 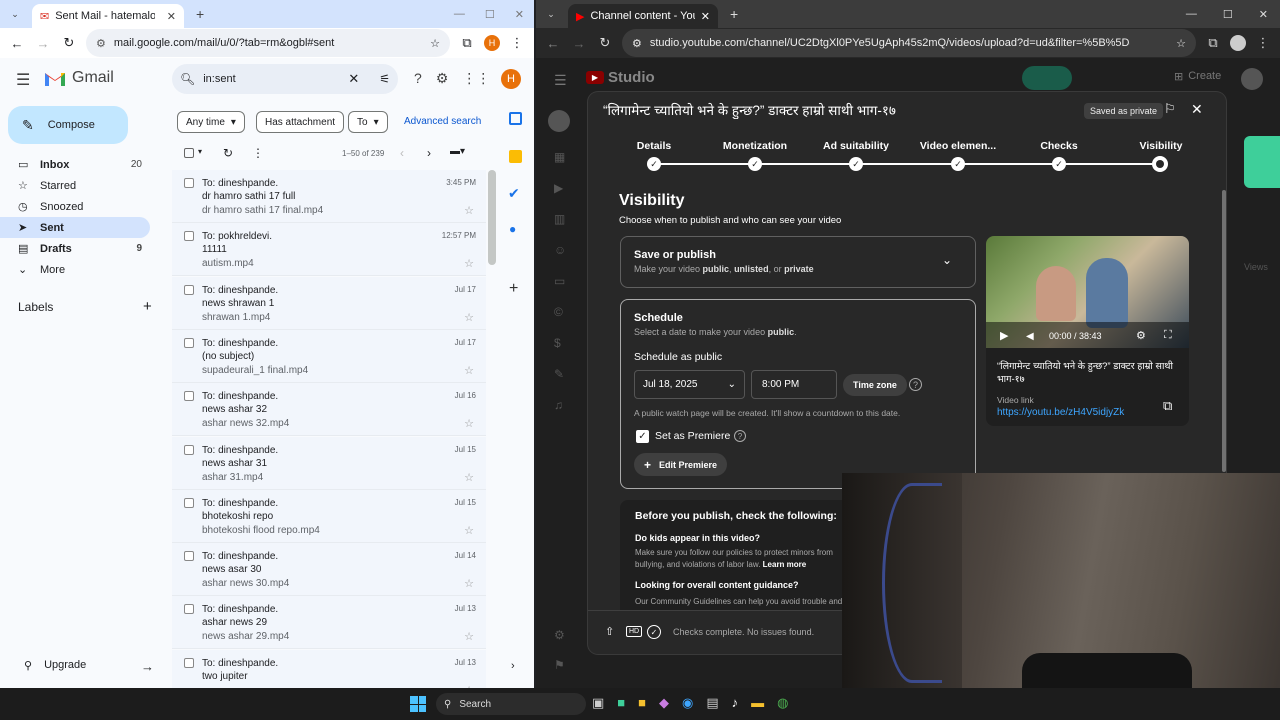 What do you see at coordinates (1004, 335) in the screenshot?
I see `play-icon: ▶` at bounding box center [1004, 335].